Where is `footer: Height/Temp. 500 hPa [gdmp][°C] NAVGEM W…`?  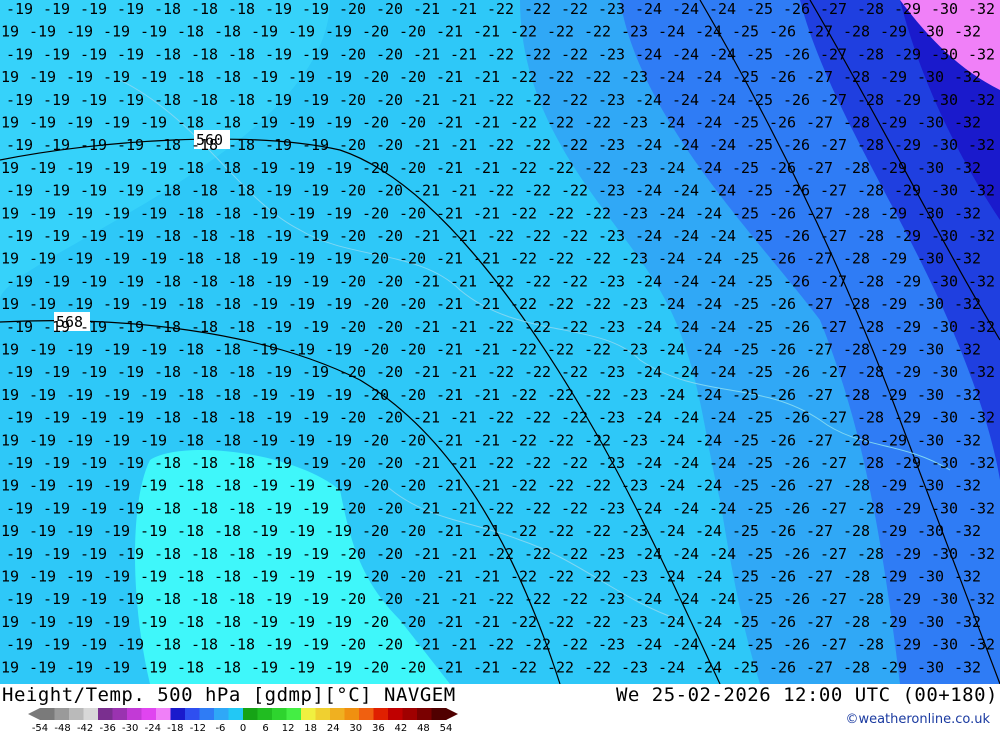
footer: Height/Temp. 500 hPa [gdmp][°C] NAVGEM W… is located at coordinates (500, 708).